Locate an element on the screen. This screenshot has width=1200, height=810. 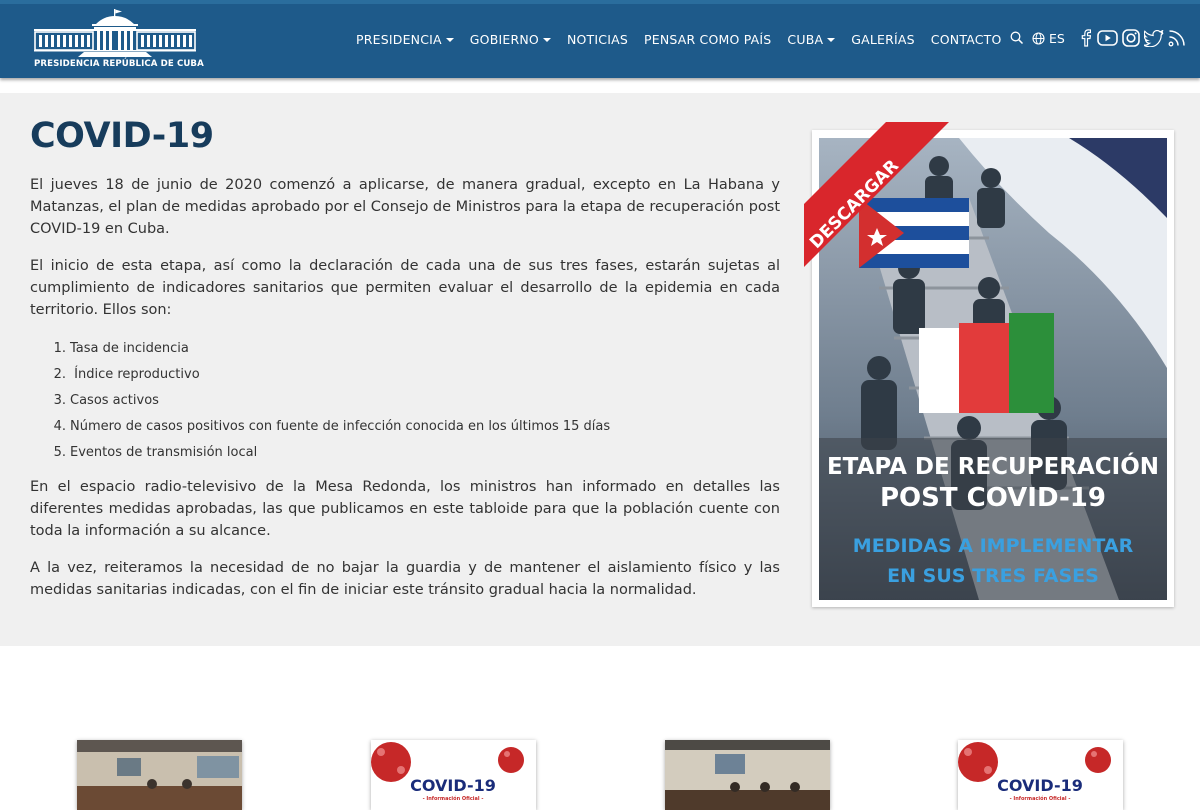
list-item-number: 2. is located at coordinates (59, 374).